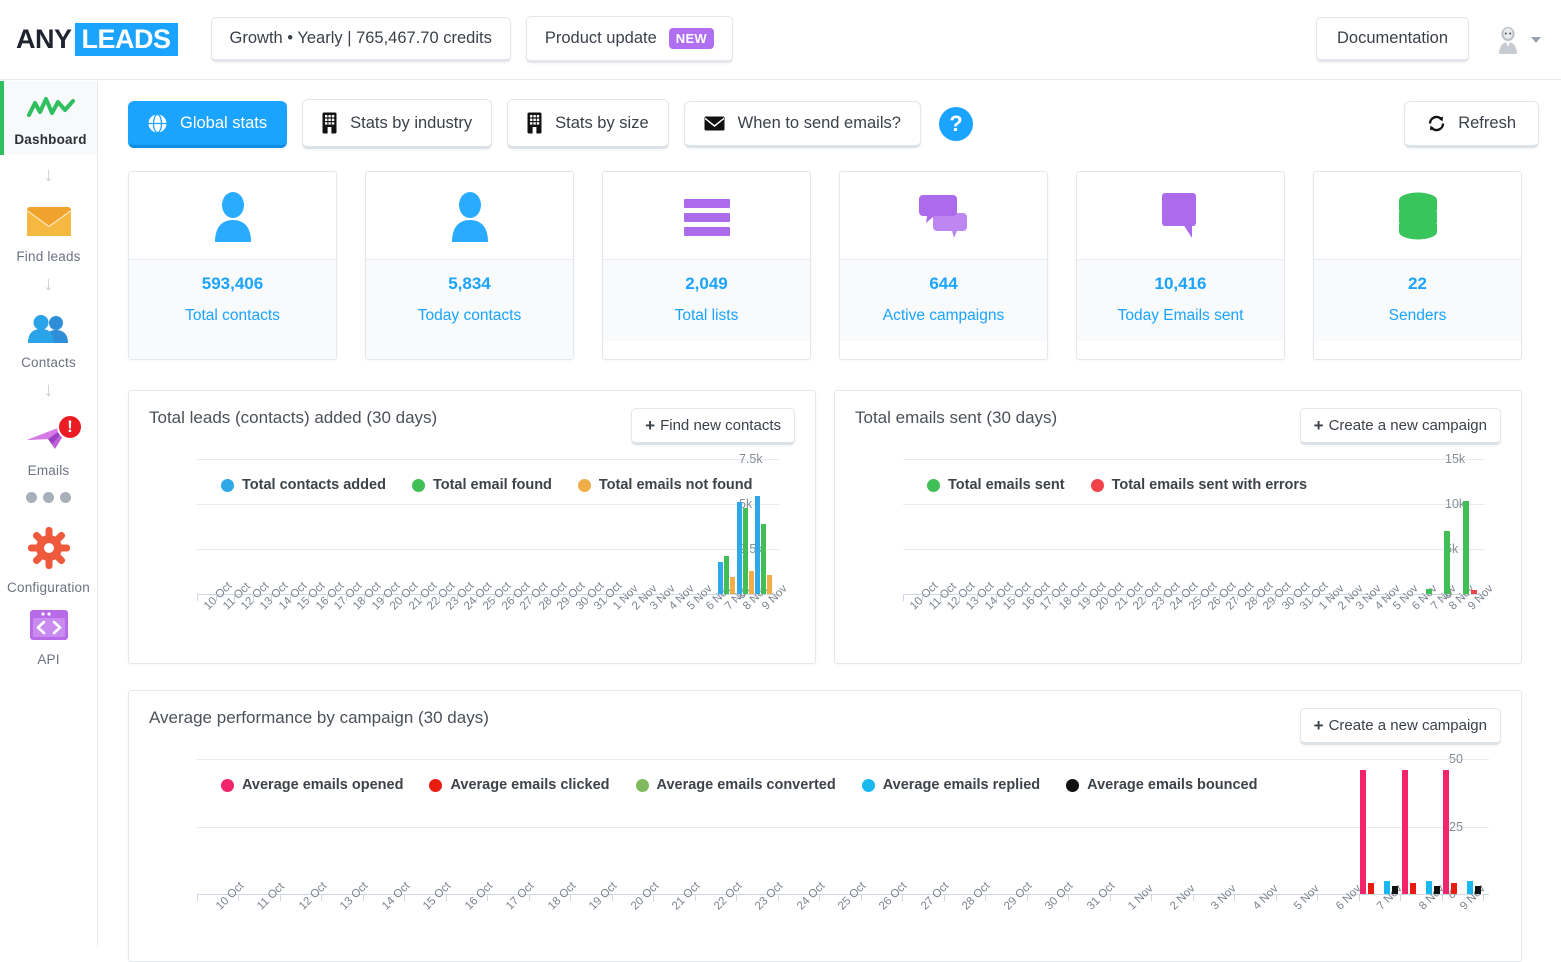  I want to click on legend-item: Total emails not found, so click(665, 485).